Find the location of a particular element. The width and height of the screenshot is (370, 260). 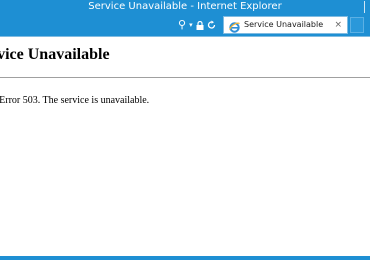

tab-service-unavailable: Service Unavailable × is located at coordinates (285, 25).